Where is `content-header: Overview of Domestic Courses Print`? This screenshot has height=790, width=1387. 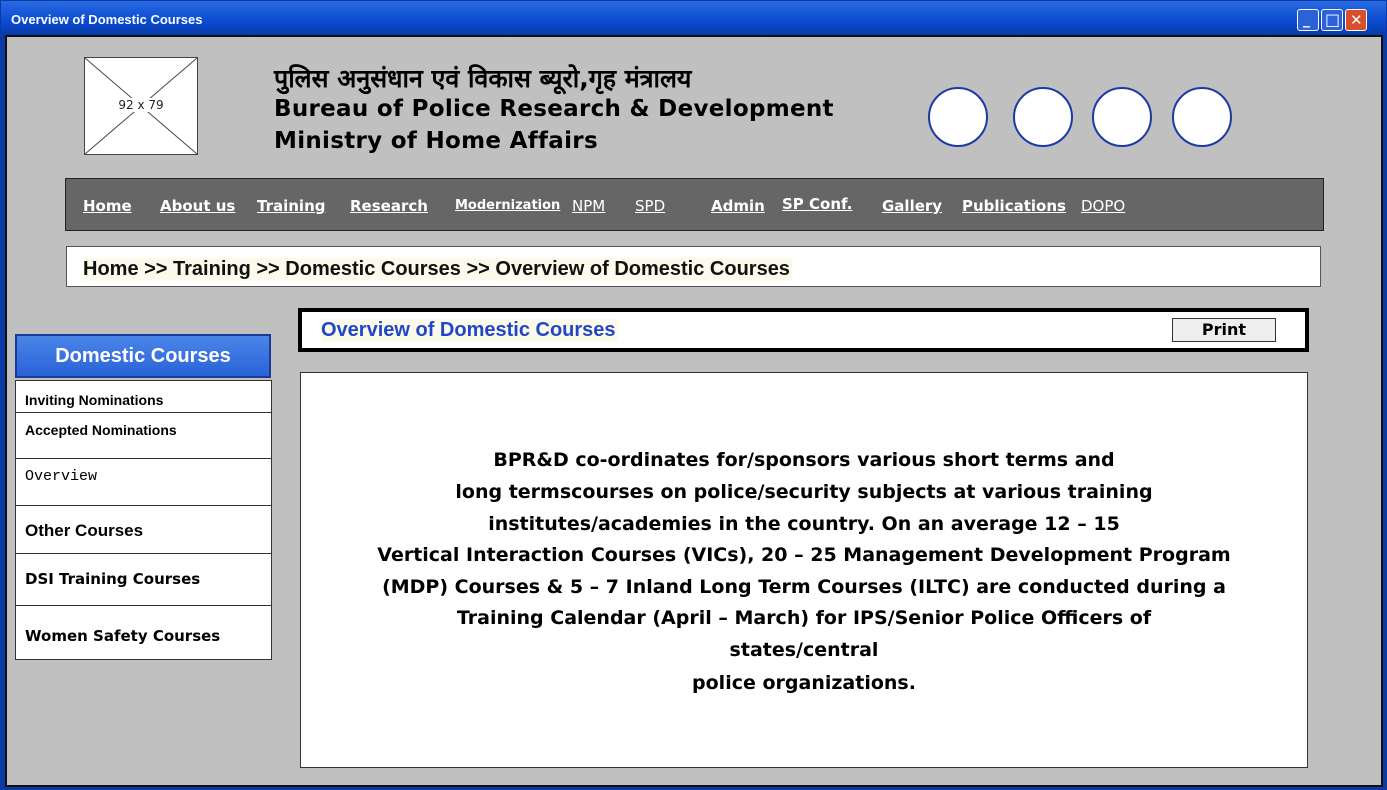
content-header: Overview of Domestic Courses Print is located at coordinates (803, 330).